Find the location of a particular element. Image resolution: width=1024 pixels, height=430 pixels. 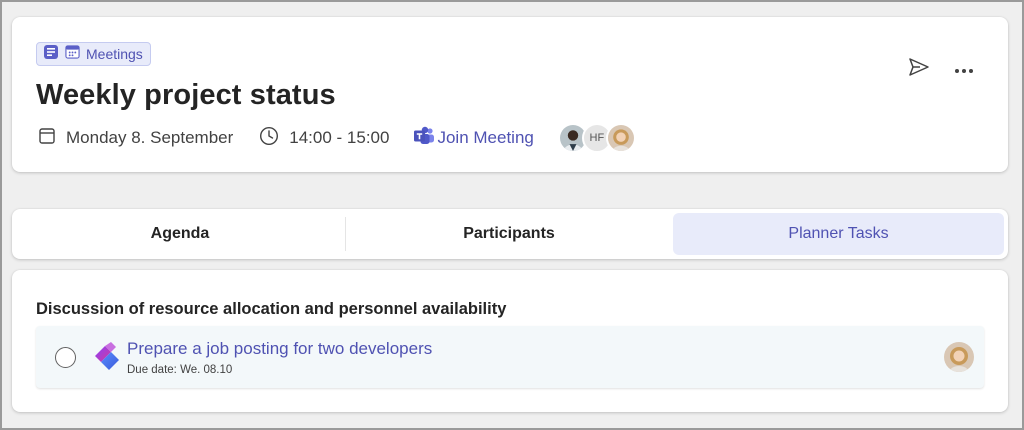

participant-avatars: HF is located at coordinates (596, 138).